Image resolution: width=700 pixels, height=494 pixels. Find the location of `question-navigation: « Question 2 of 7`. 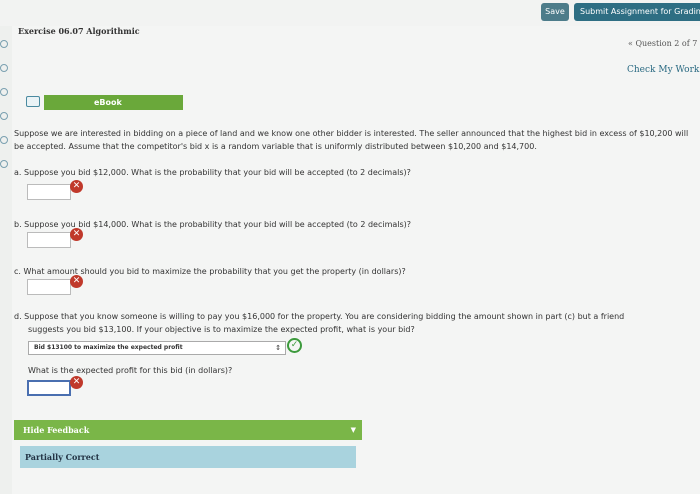

question-navigation: « Question 2 of 7 is located at coordinates (662, 43).